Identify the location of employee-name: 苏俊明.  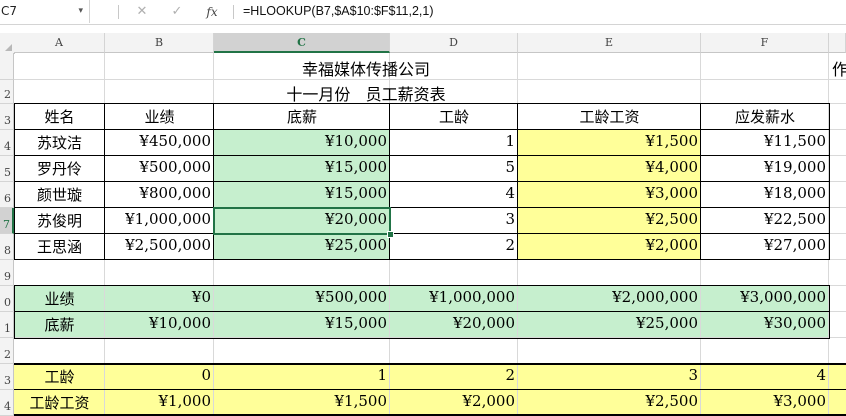
(59, 222).